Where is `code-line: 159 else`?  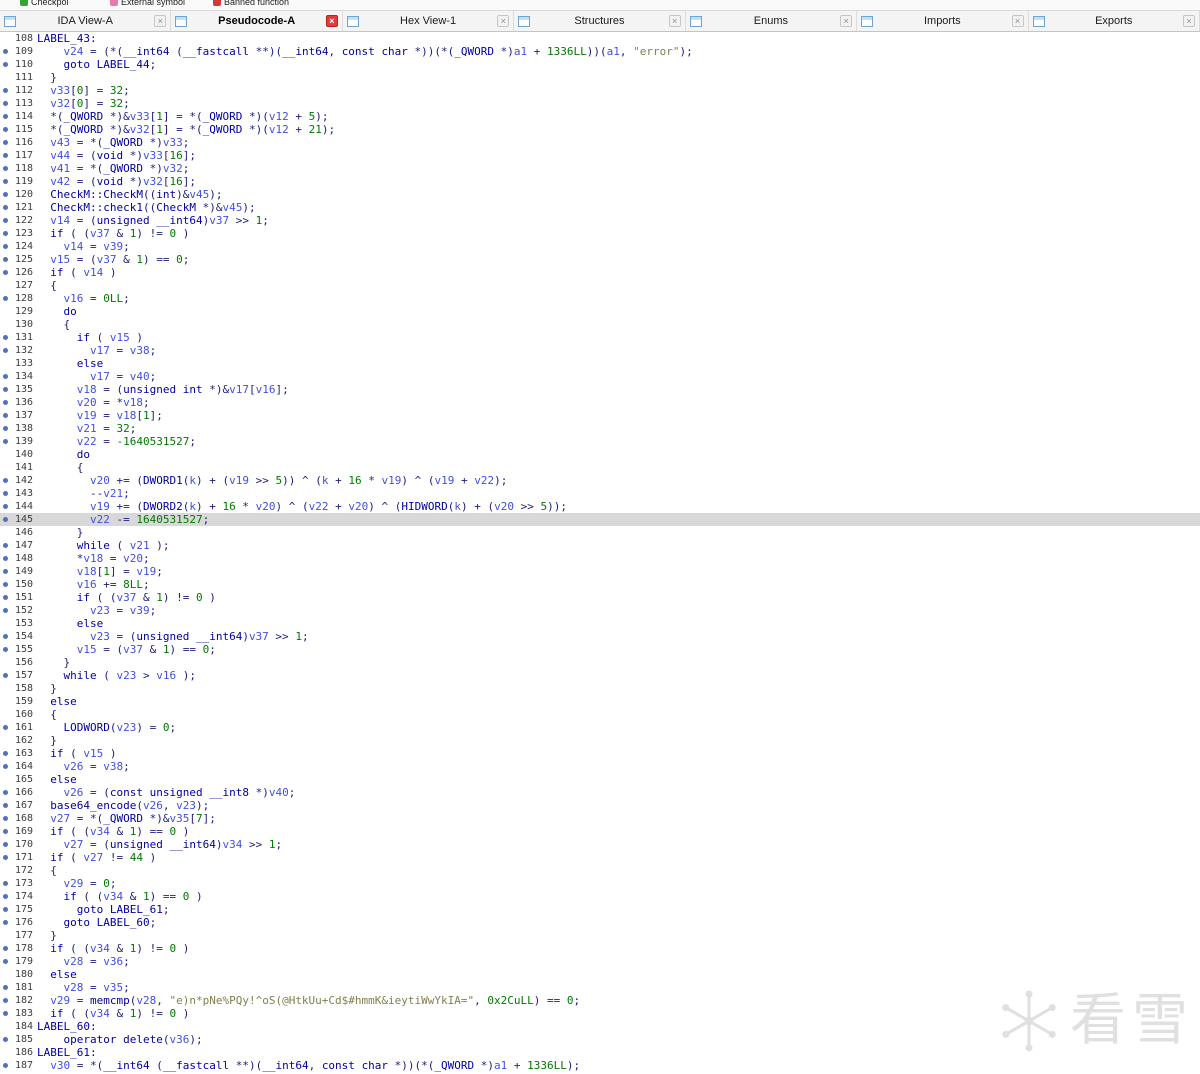 code-line: 159 else is located at coordinates (600, 701).